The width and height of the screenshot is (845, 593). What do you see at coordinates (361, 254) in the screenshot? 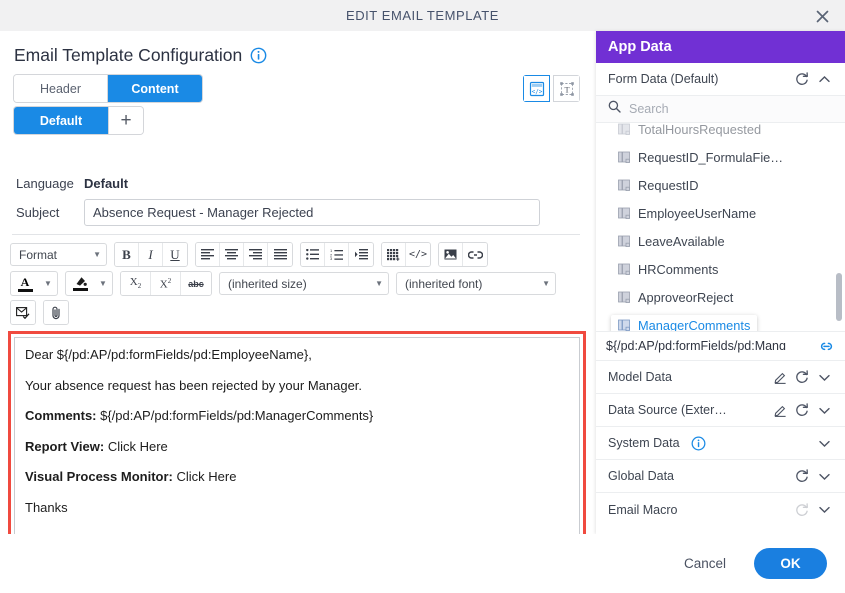
I see `indent-icon` at bounding box center [361, 254].